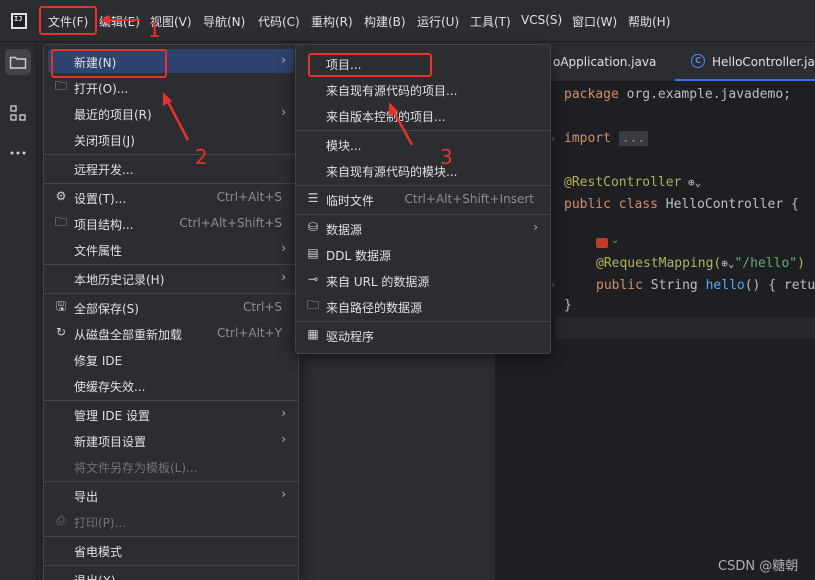 Image resolution: width=815 pixels, height=580 pixels. What do you see at coordinates (446, 157) in the screenshot?
I see `annotation-step-3: 3` at bounding box center [446, 157].